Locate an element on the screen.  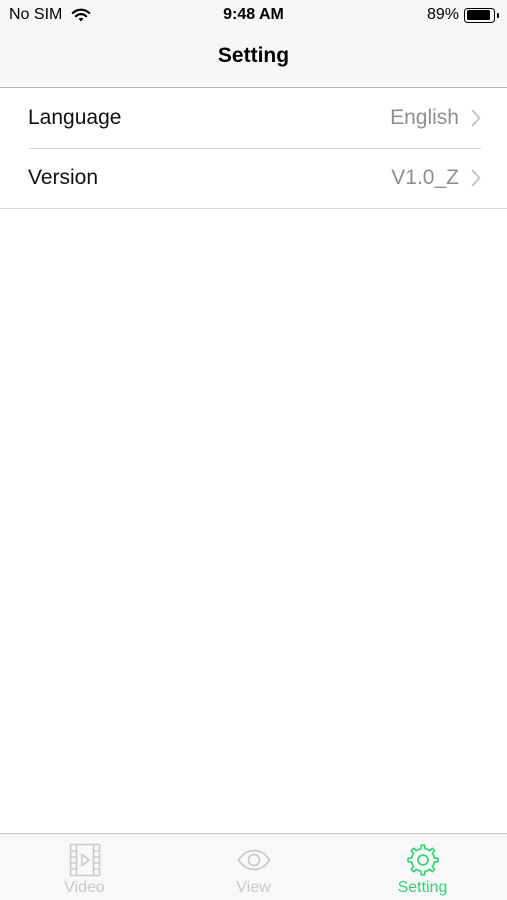
tab-view: View is located at coordinates (253, 867).